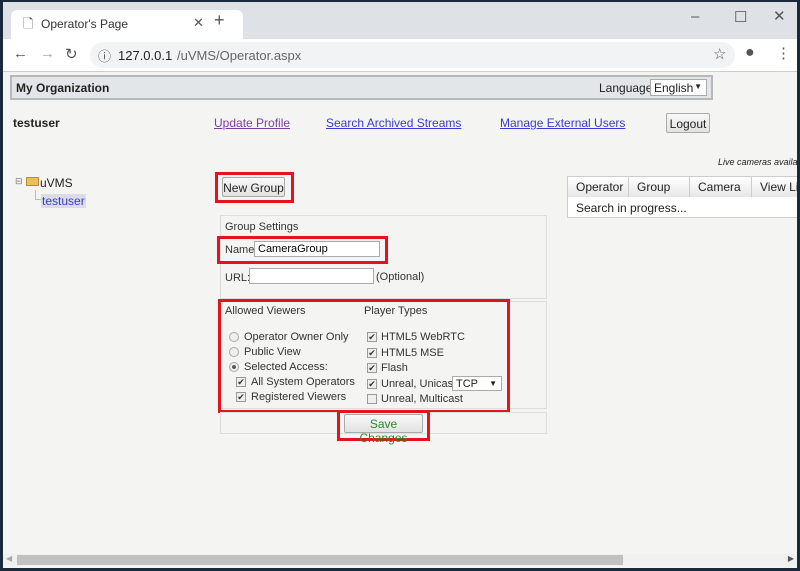  I want to click on url-hint: (Optional), so click(400, 277).